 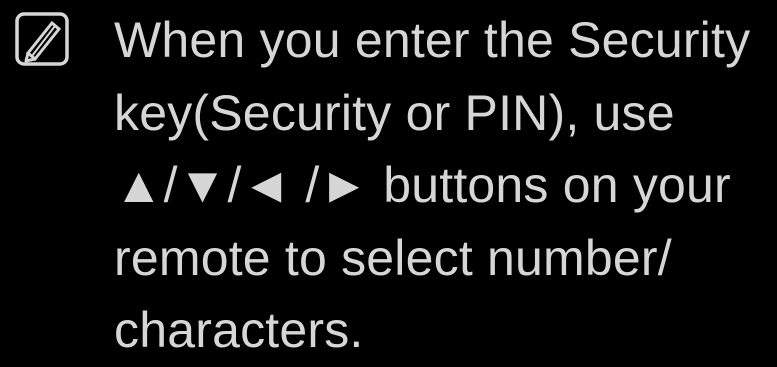 What do you see at coordinates (422, 185) in the screenshot?
I see `note-line: ▲/▼/◄ /► buttons on your` at bounding box center [422, 185].